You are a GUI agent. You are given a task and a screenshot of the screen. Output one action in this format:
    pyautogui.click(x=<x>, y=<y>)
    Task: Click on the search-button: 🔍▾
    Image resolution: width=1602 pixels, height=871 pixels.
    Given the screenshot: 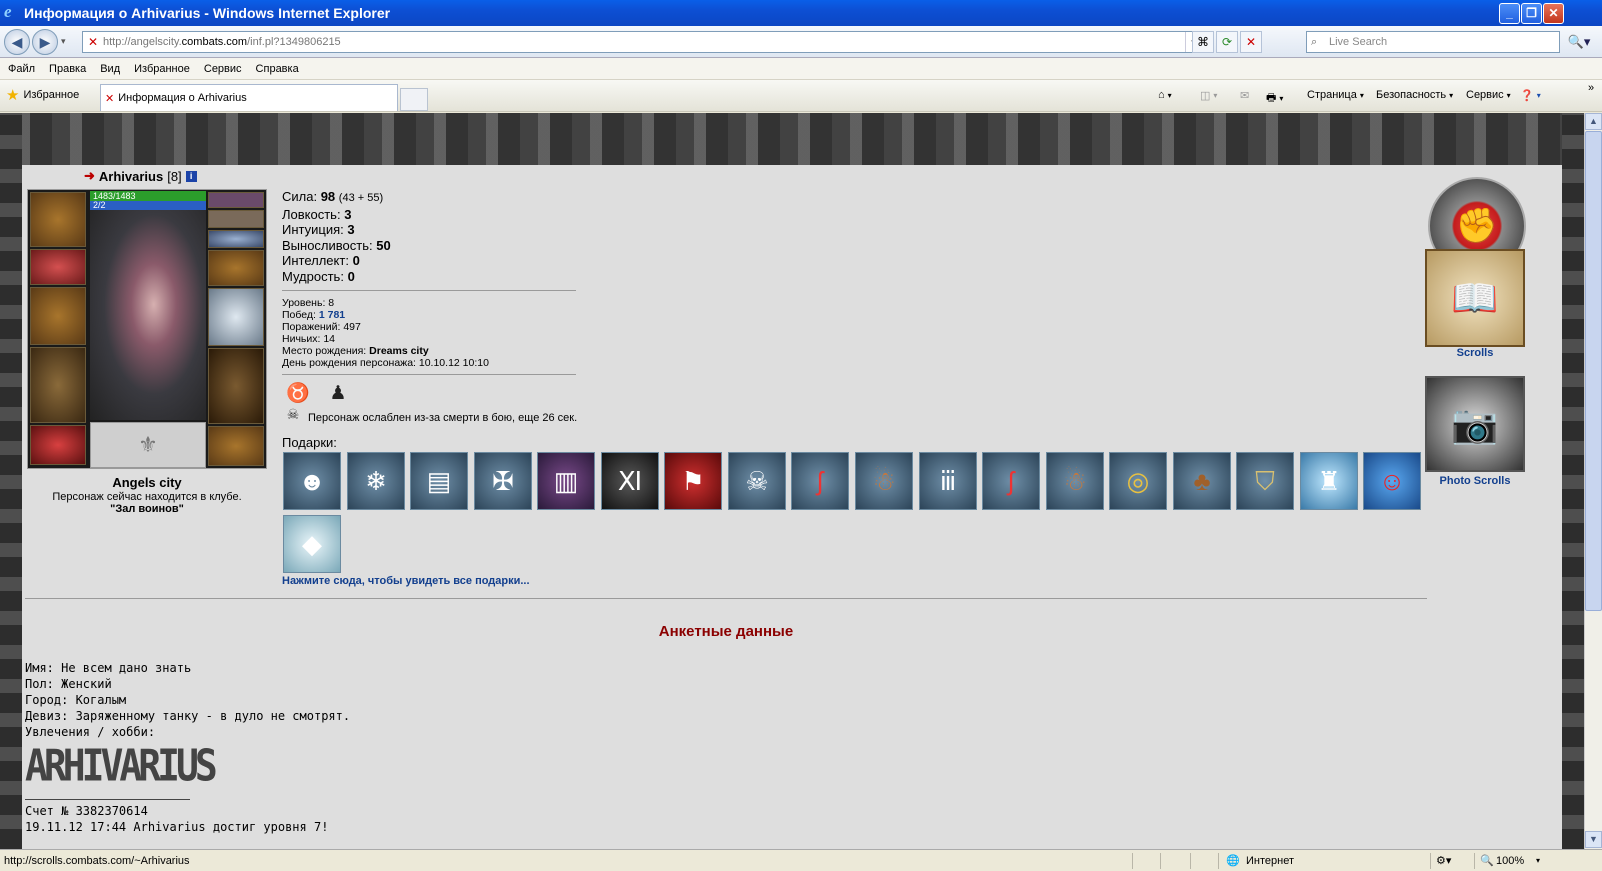 What is the action you would take?
    pyautogui.click(x=1579, y=42)
    